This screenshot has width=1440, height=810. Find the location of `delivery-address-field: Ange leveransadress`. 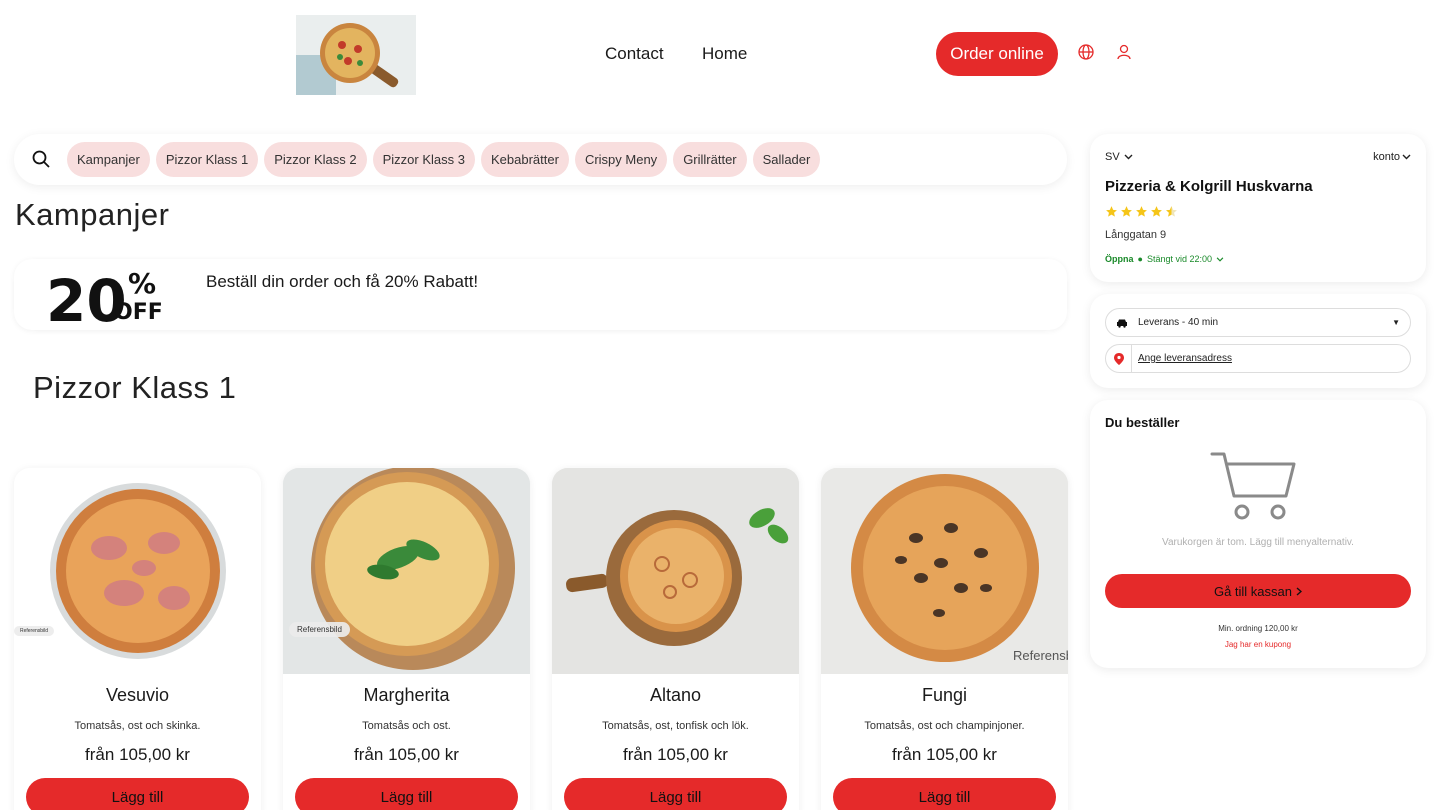

delivery-address-field: Ange leveransadress is located at coordinates (1258, 358).